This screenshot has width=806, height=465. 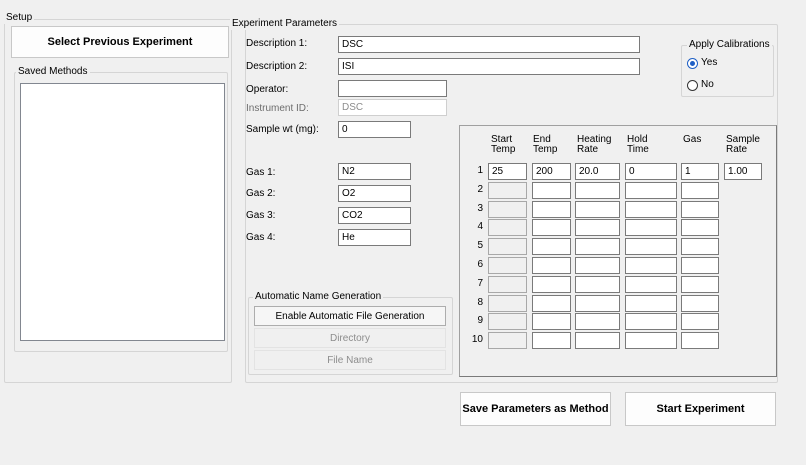 I want to click on saved-methods-list, so click(x=122, y=212).